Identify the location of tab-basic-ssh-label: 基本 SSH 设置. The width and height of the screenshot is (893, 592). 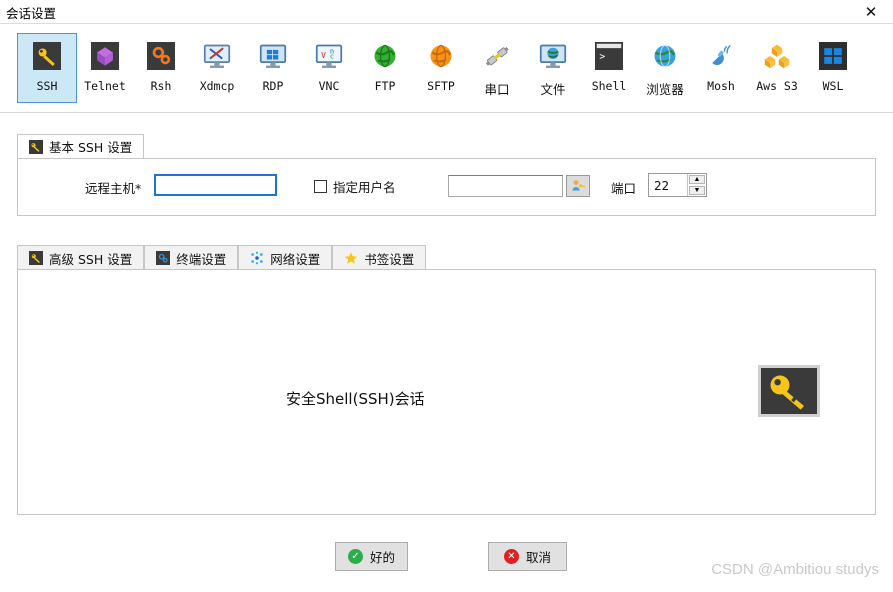
(91, 147).